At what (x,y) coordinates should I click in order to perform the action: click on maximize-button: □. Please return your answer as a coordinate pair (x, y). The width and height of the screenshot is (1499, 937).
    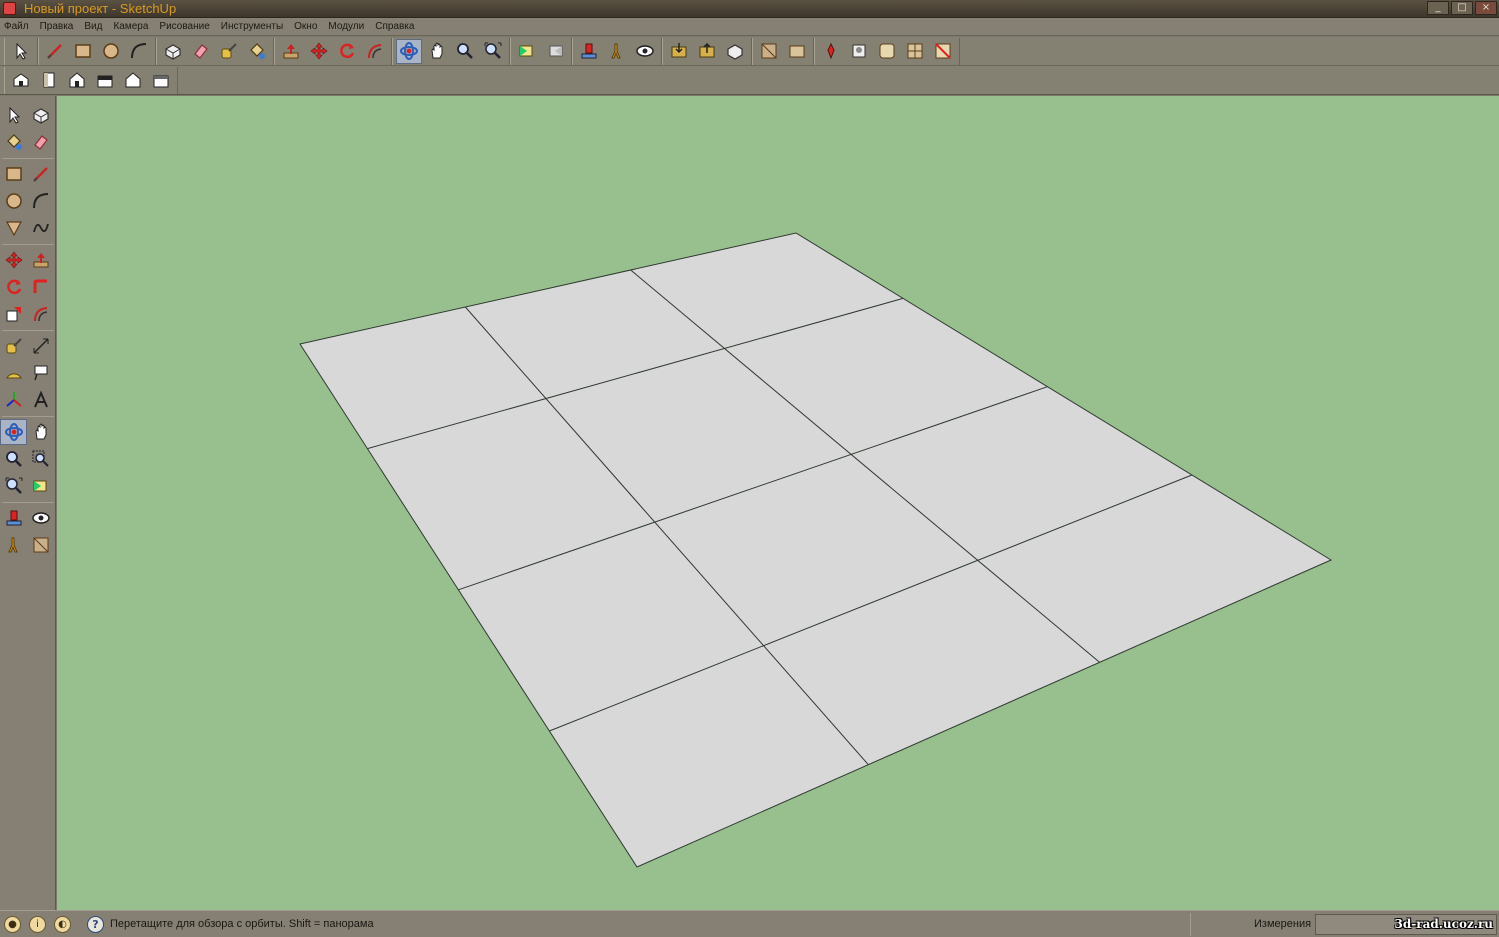
    Looking at the image, I should click on (1462, 8).